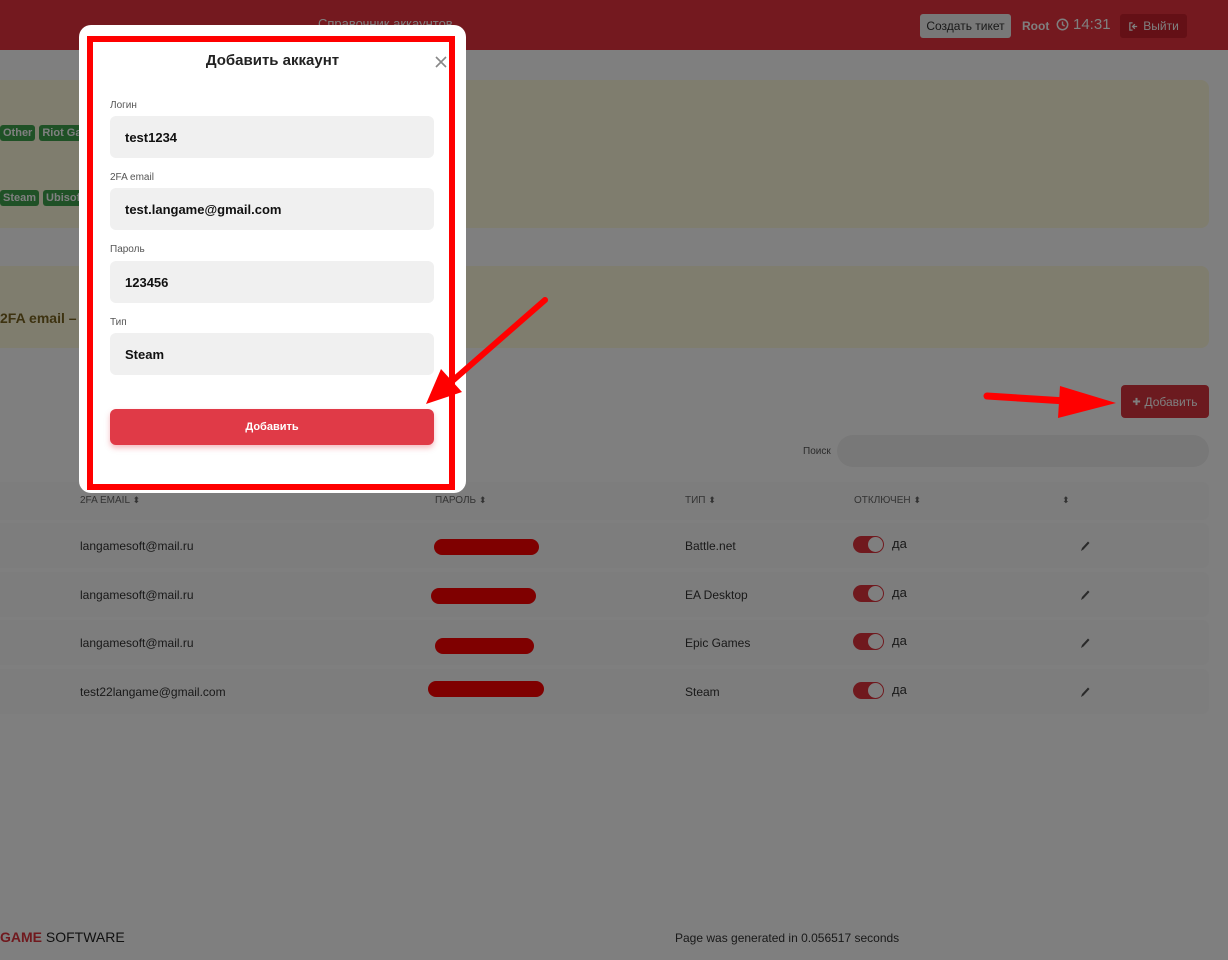  What do you see at coordinates (123, 105) in the screenshot?
I see `login-label: Логин` at bounding box center [123, 105].